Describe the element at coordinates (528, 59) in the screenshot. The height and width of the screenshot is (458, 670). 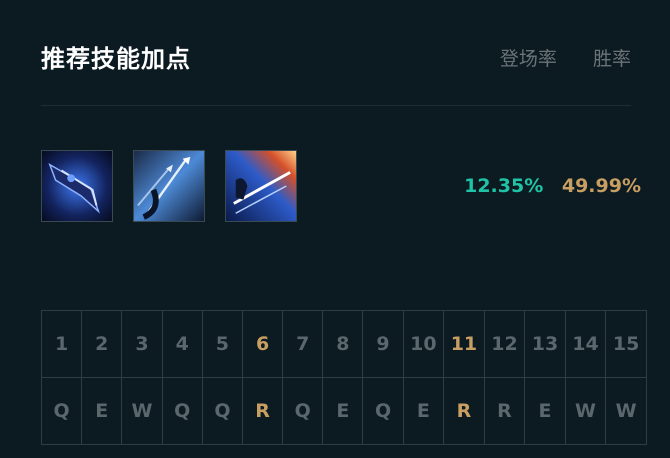
I see `pick-rate-label: 登场率` at that location.